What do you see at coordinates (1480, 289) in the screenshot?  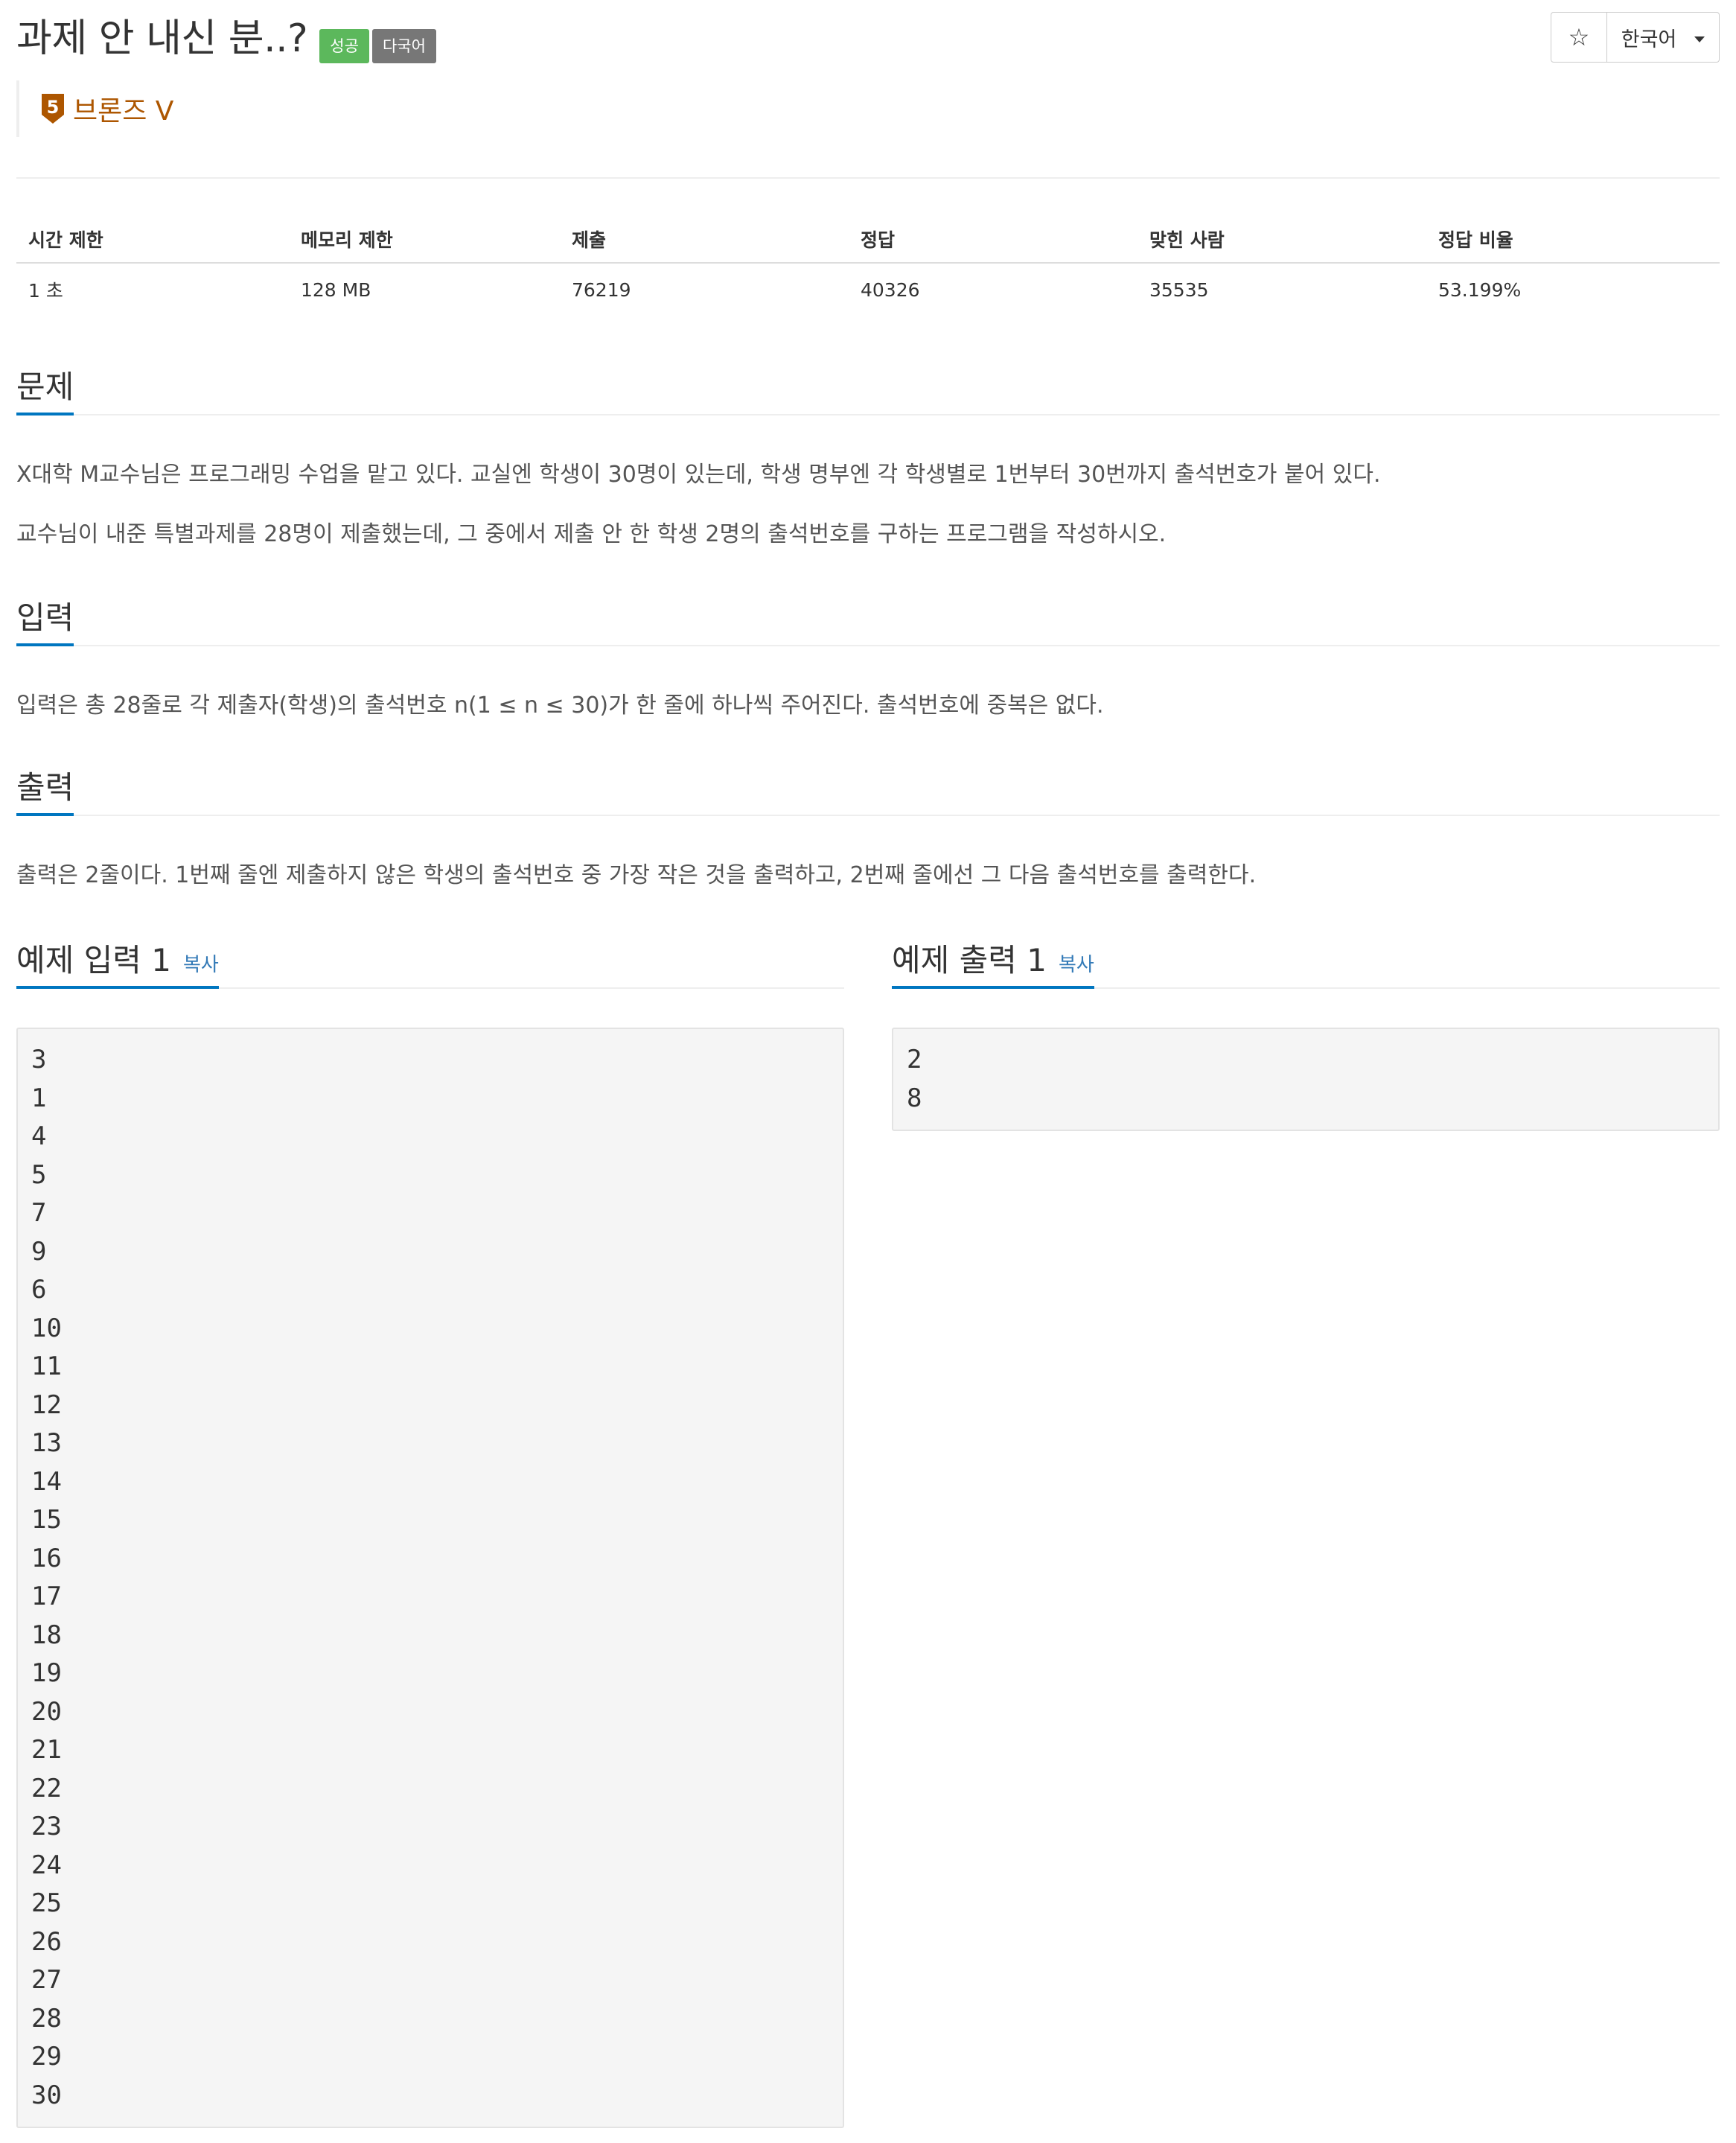 I see `accept-ratio-value: 53.199%` at bounding box center [1480, 289].